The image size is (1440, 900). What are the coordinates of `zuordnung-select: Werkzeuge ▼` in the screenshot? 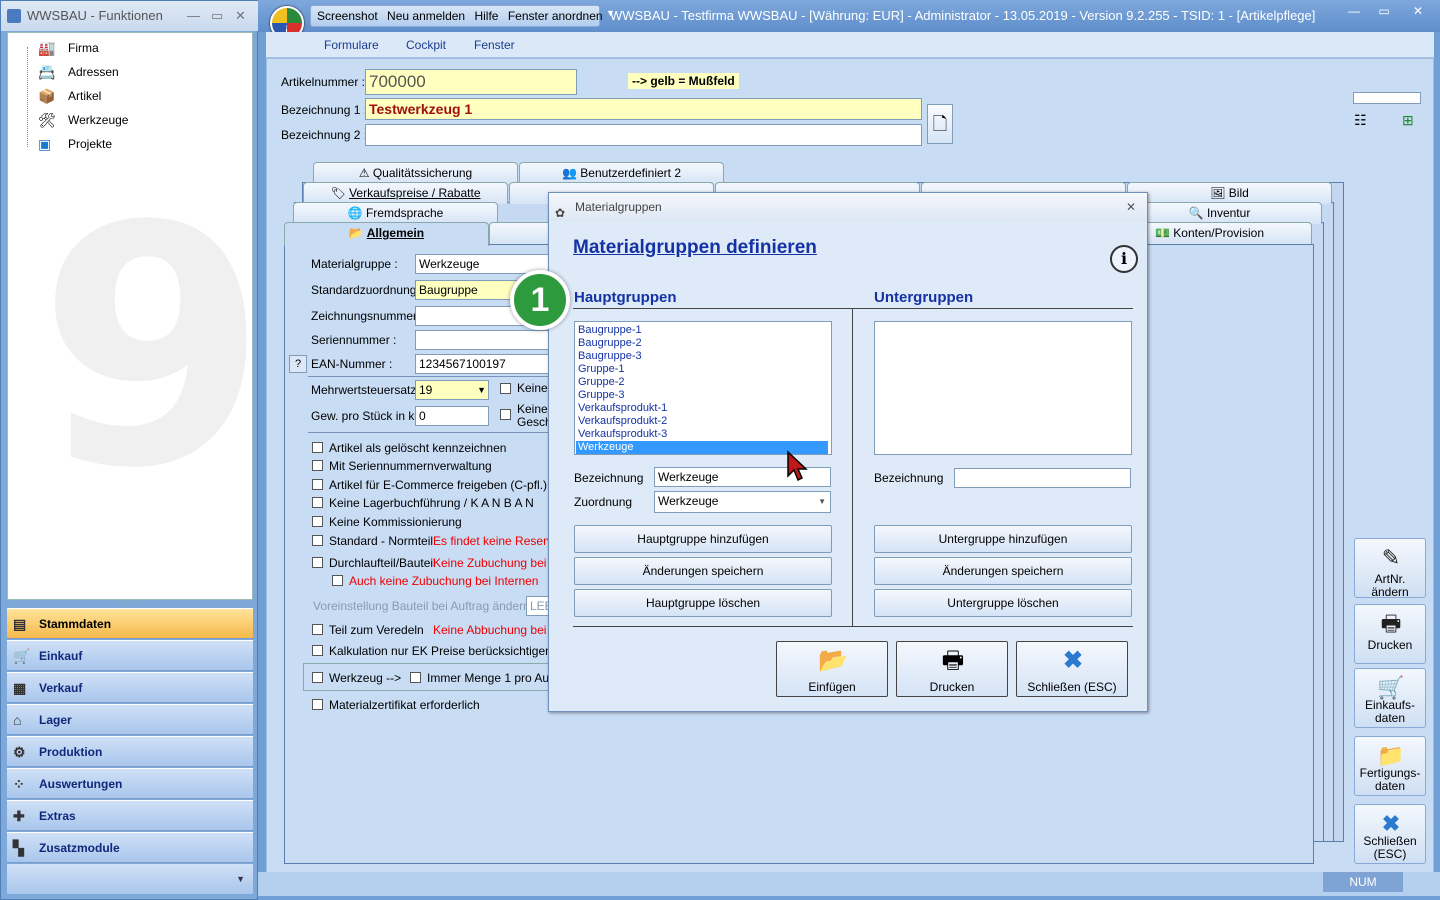 It's located at (742, 502).